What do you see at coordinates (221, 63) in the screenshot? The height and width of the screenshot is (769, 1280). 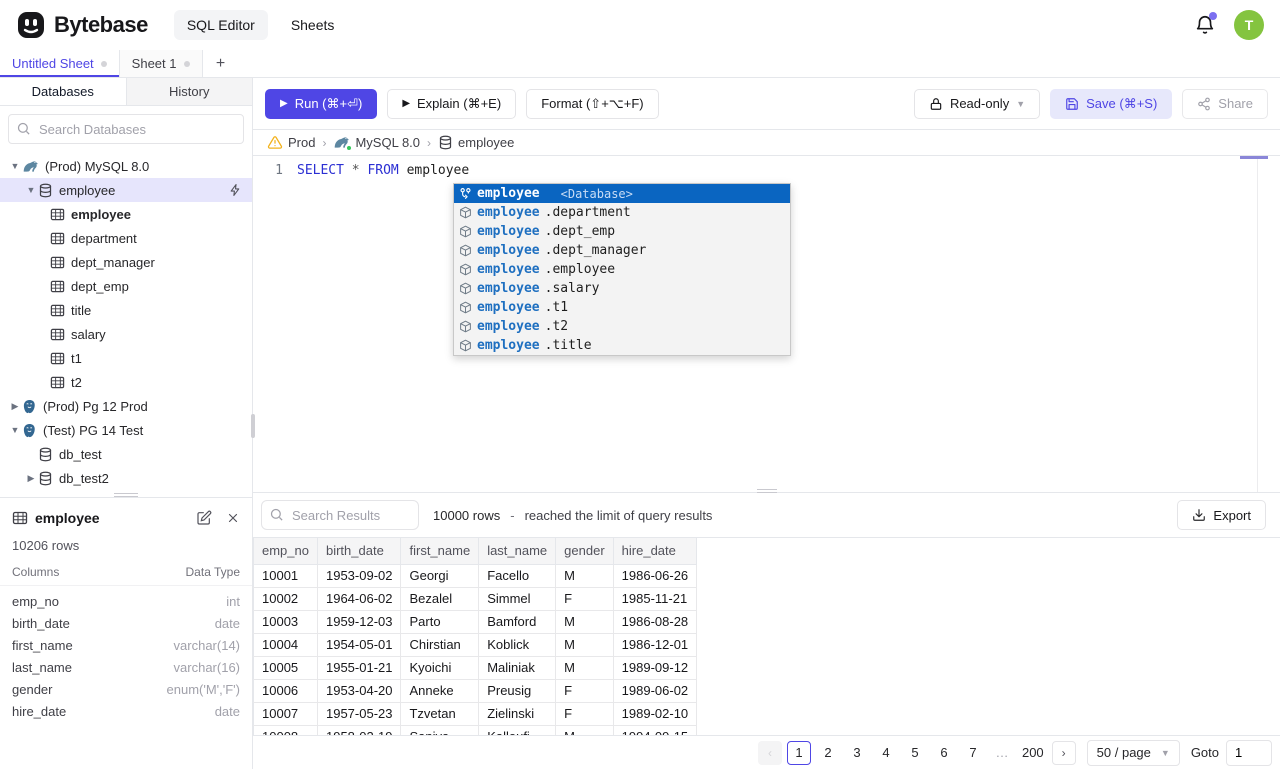 I see `add-sheet-button: +` at bounding box center [221, 63].